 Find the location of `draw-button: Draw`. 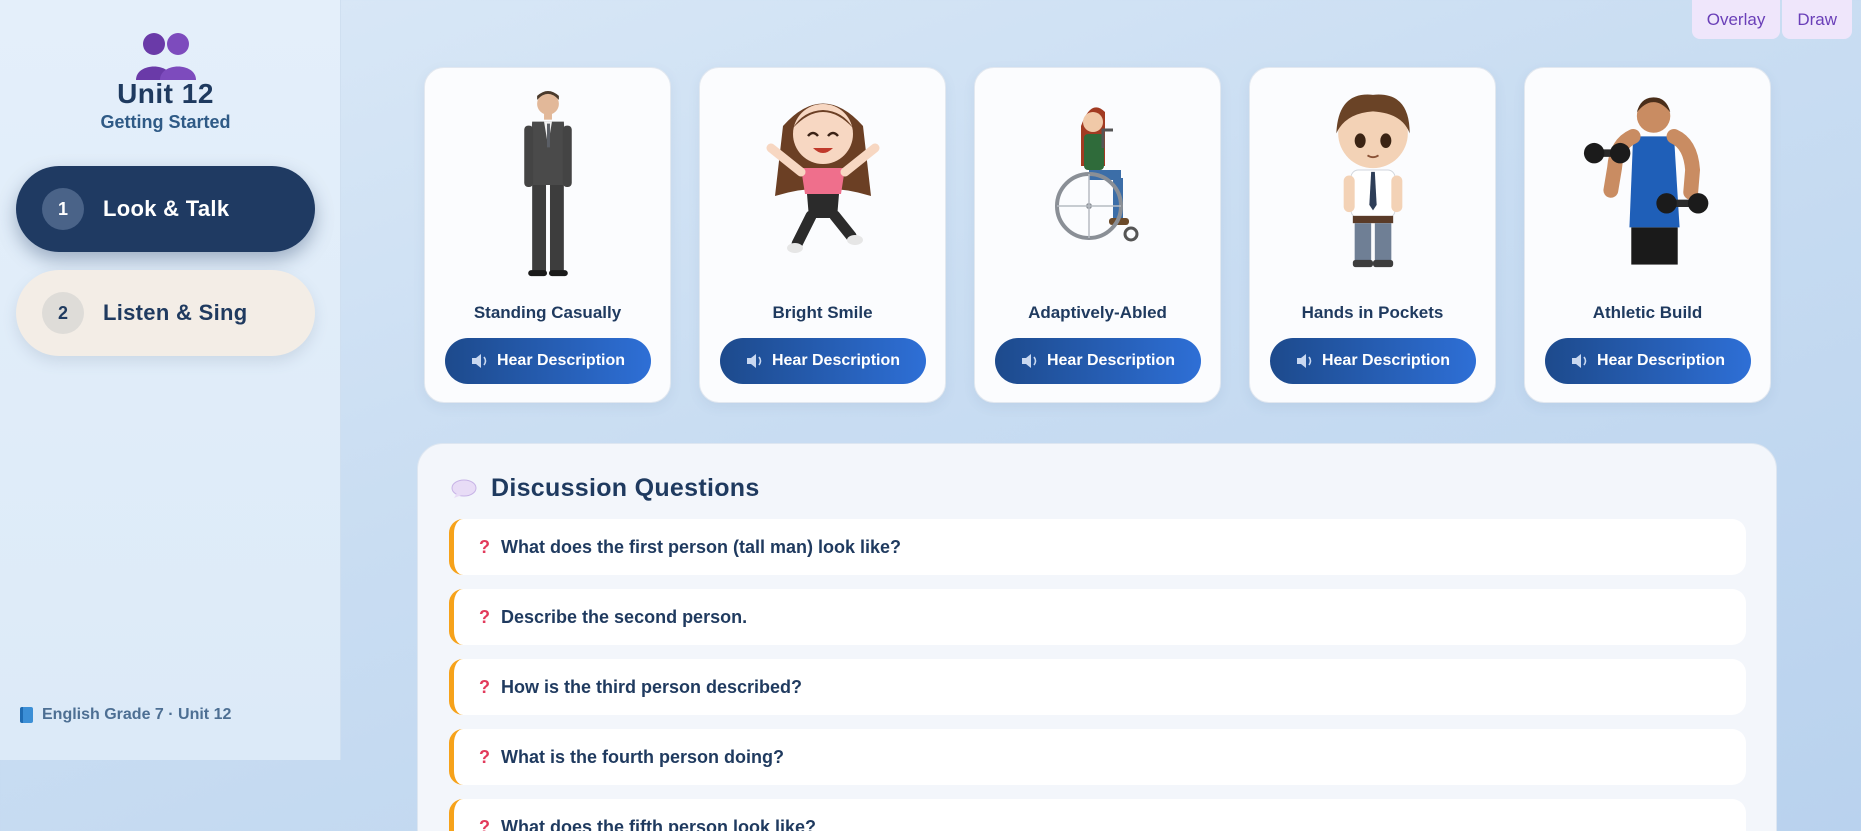

draw-button: Draw is located at coordinates (1817, 19).